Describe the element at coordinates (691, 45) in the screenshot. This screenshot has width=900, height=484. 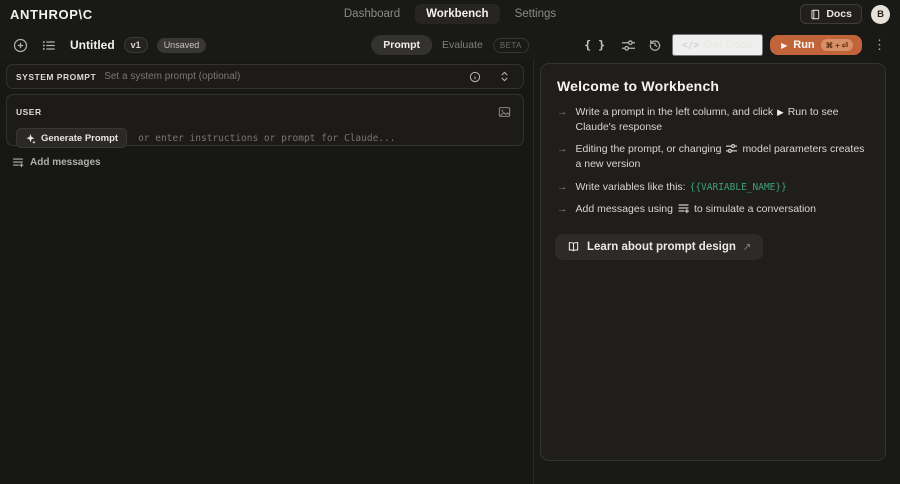
I see `code-icon: </>` at that location.